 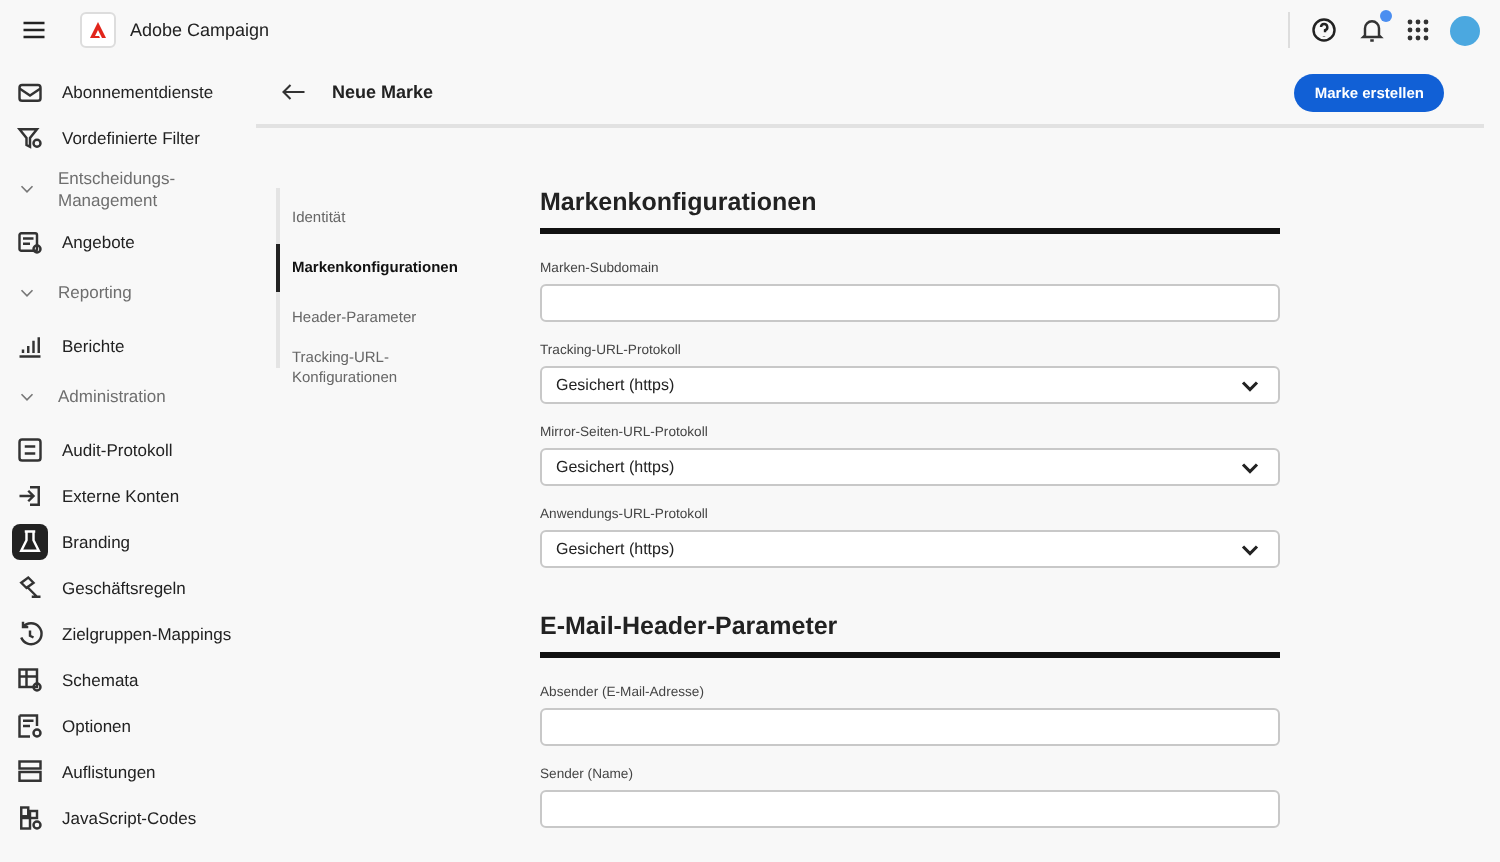 What do you see at coordinates (98, 30) in the screenshot?
I see `logo-icon` at bounding box center [98, 30].